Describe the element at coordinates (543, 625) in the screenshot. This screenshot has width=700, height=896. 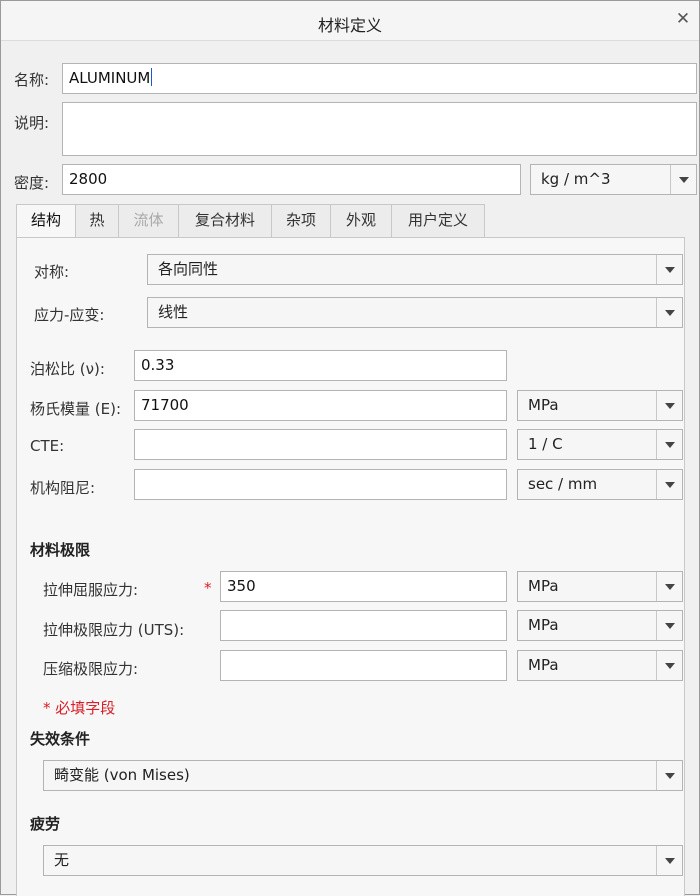
I see `uts-unit-value: MPa` at that location.